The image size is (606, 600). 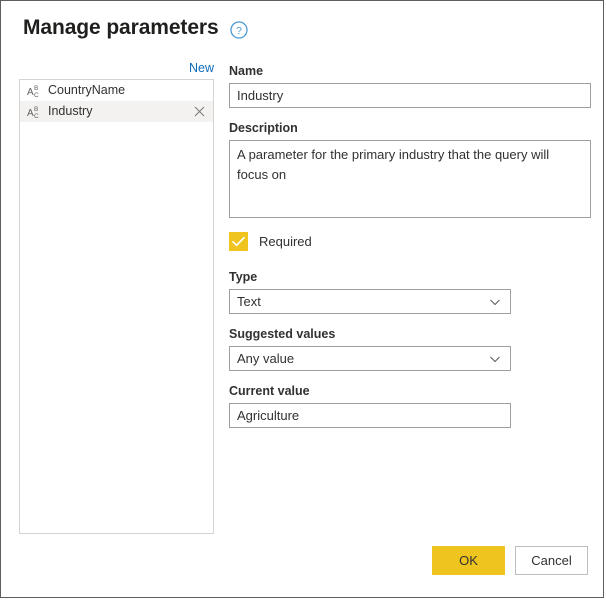 I want to click on type-field-group: Type Text, so click(x=410, y=291).